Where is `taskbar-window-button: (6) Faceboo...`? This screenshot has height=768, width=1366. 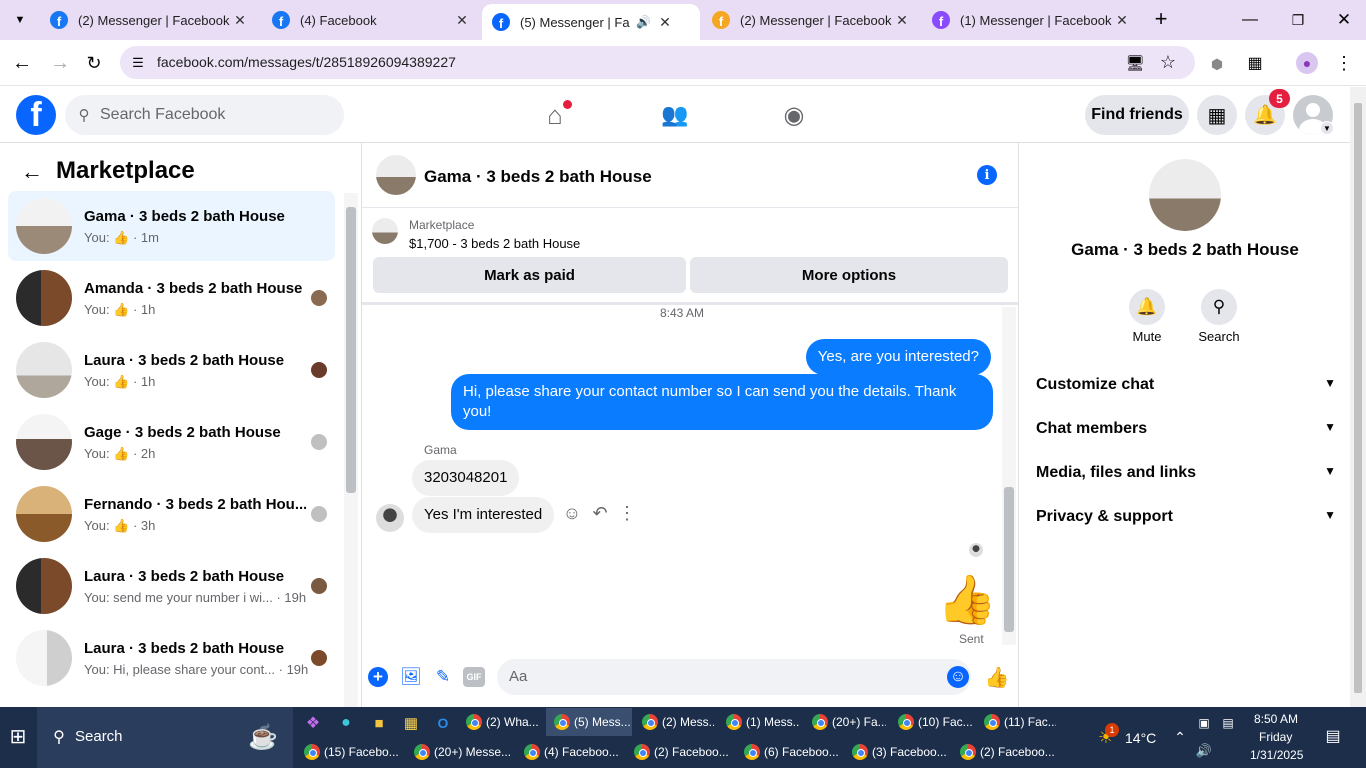 taskbar-window-button: (6) Faceboo... is located at coordinates (791, 752).